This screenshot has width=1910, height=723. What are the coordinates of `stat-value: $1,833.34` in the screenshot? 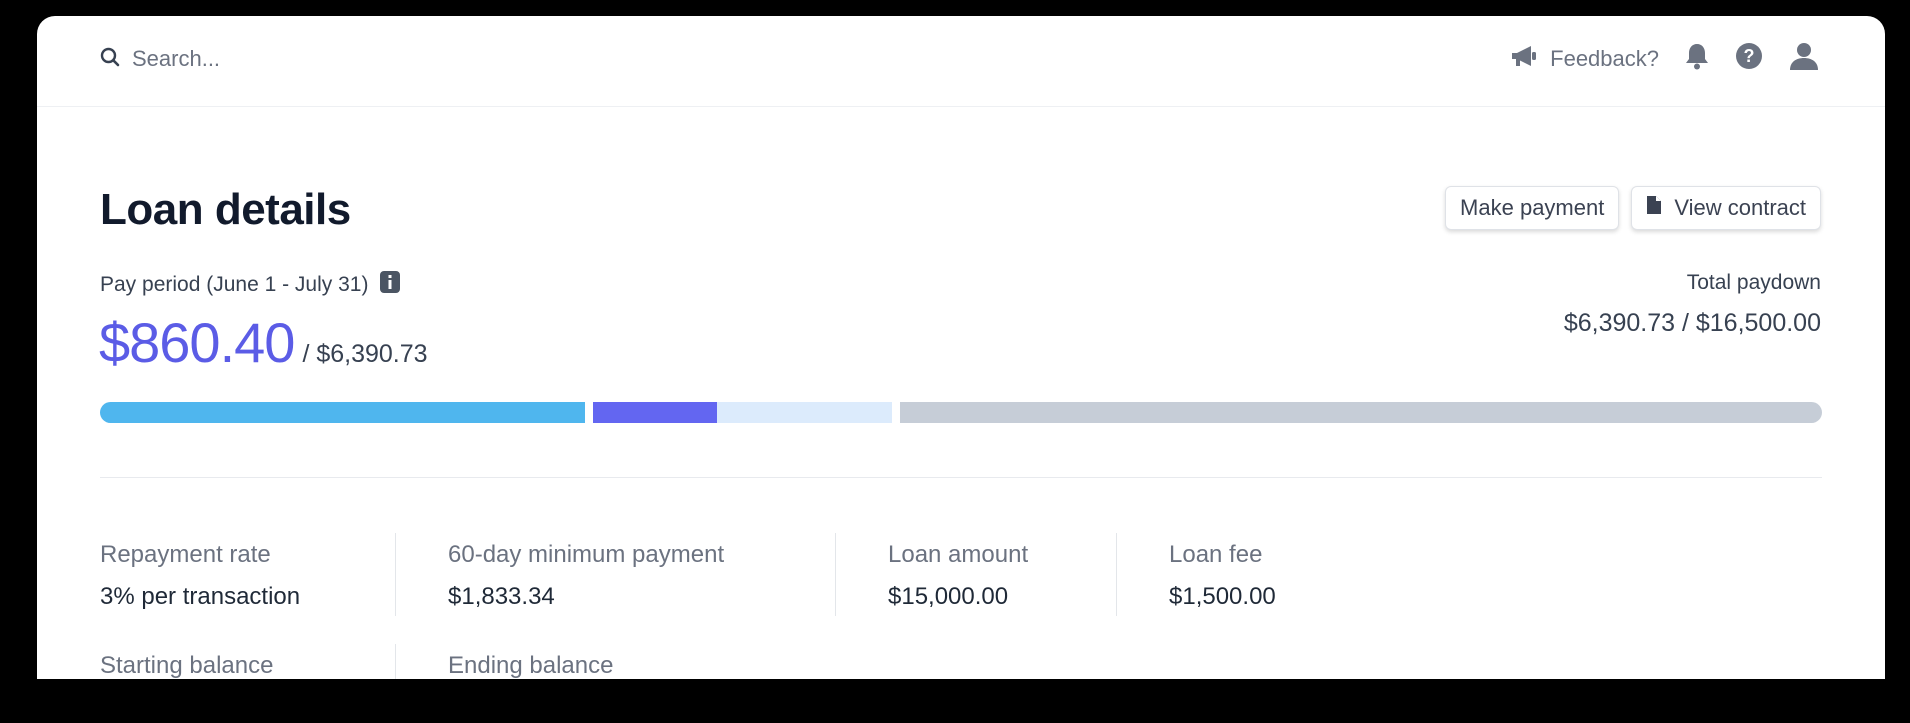 It's located at (501, 596).